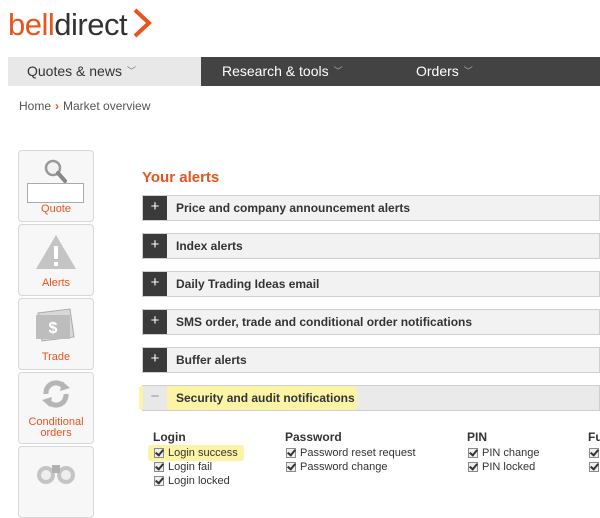  I want to click on sidebar-quote: Quote, so click(56, 186).